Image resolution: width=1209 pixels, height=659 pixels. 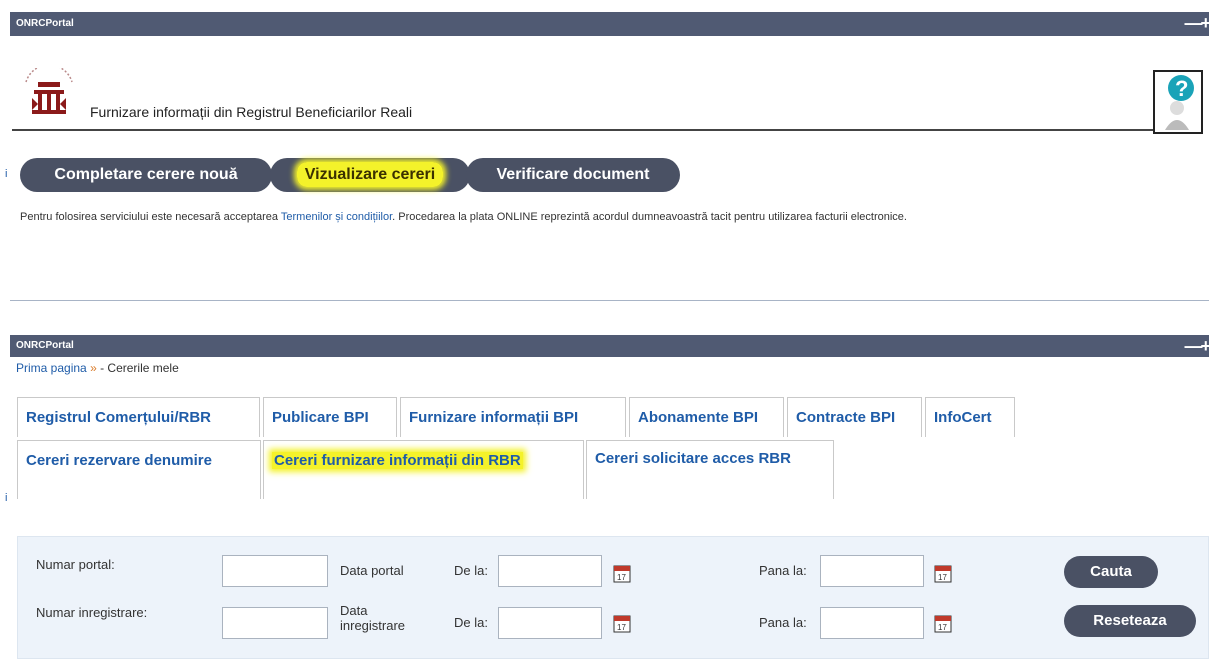 I want to click on data-inregistrare-to-input, so click(x=872, y=623).